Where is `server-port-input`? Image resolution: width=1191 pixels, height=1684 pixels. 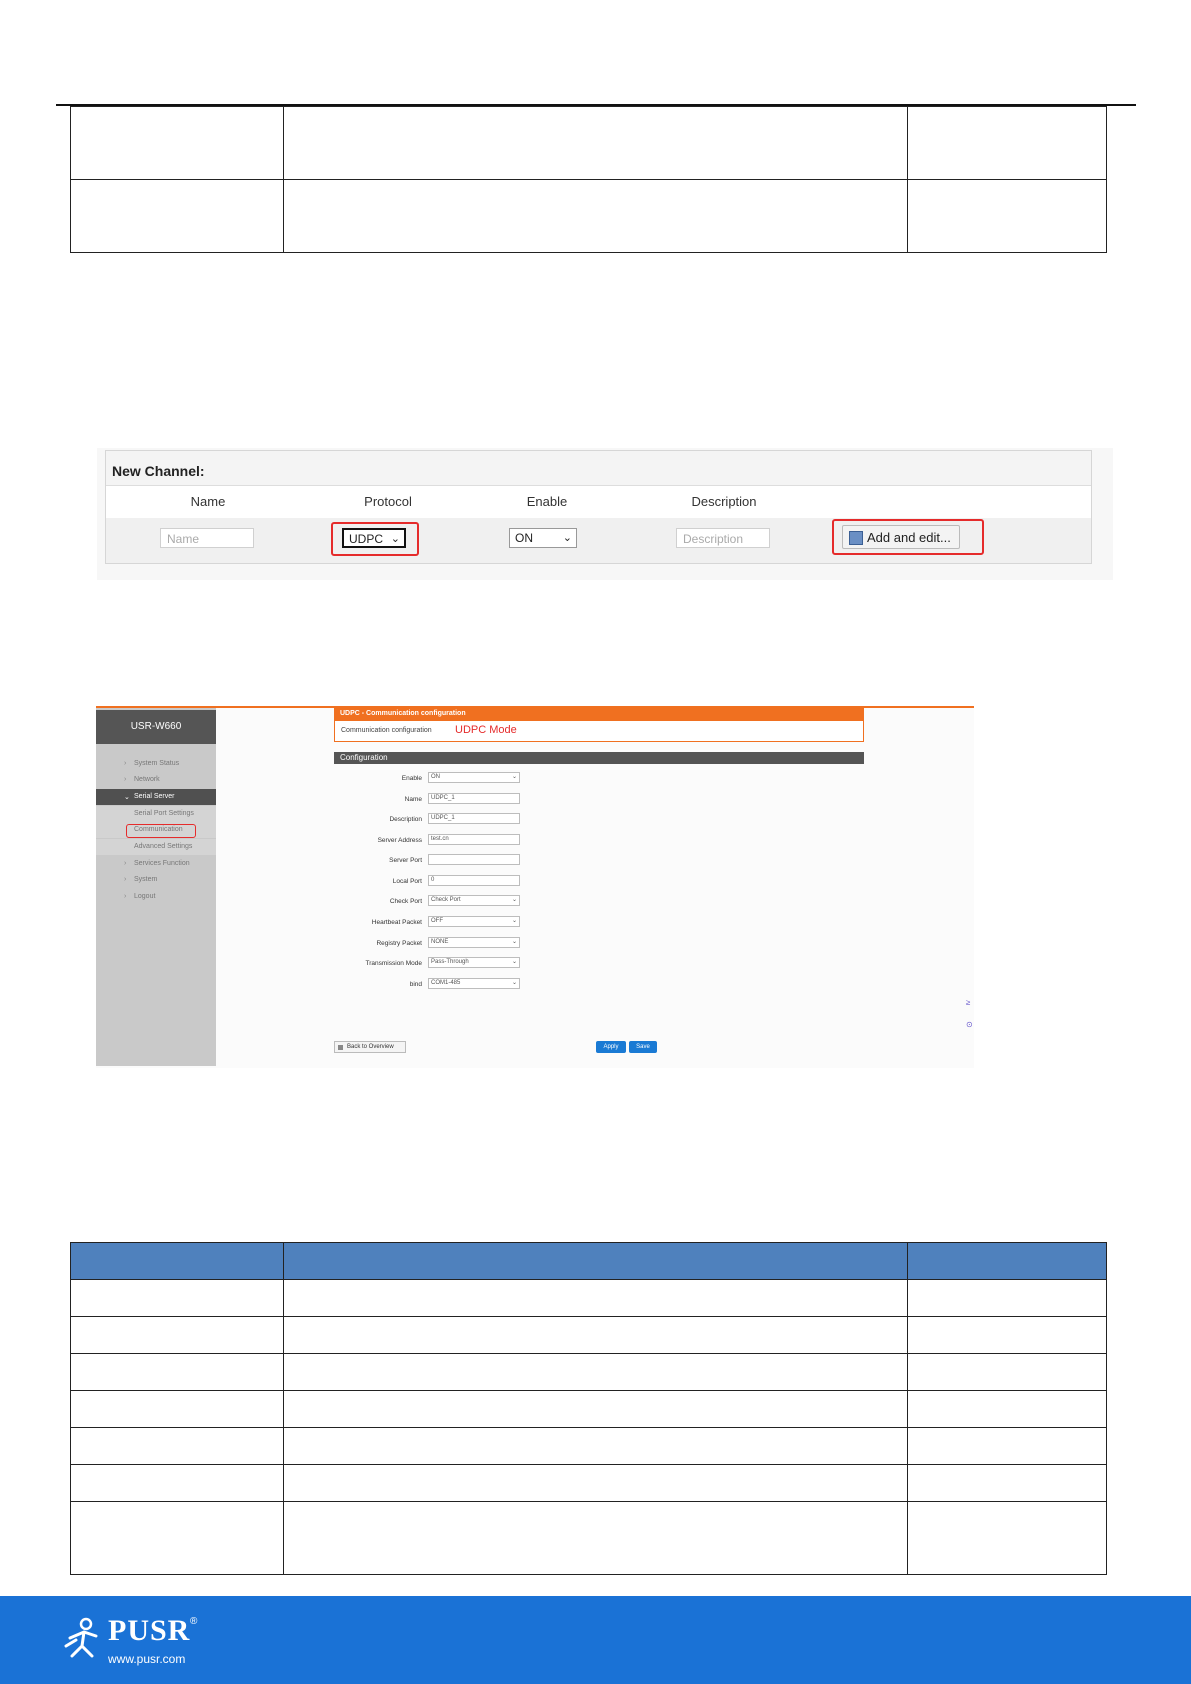 server-port-input is located at coordinates (474, 859).